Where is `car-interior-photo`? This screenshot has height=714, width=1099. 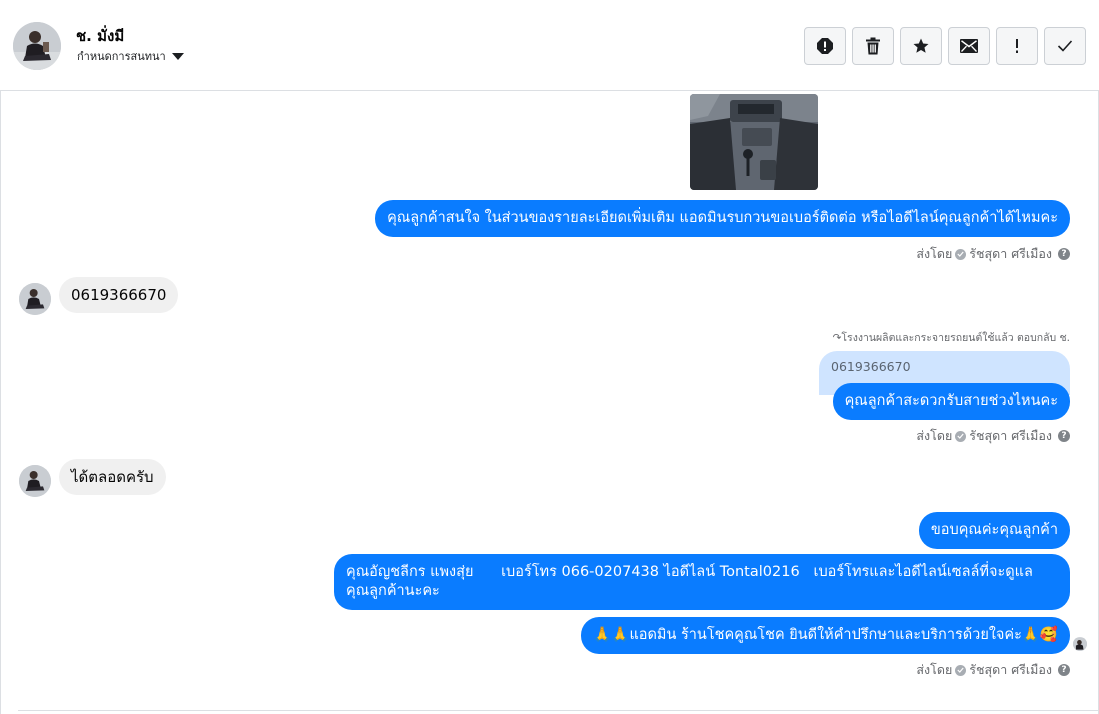 car-interior-photo is located at coordinates (754, 142).